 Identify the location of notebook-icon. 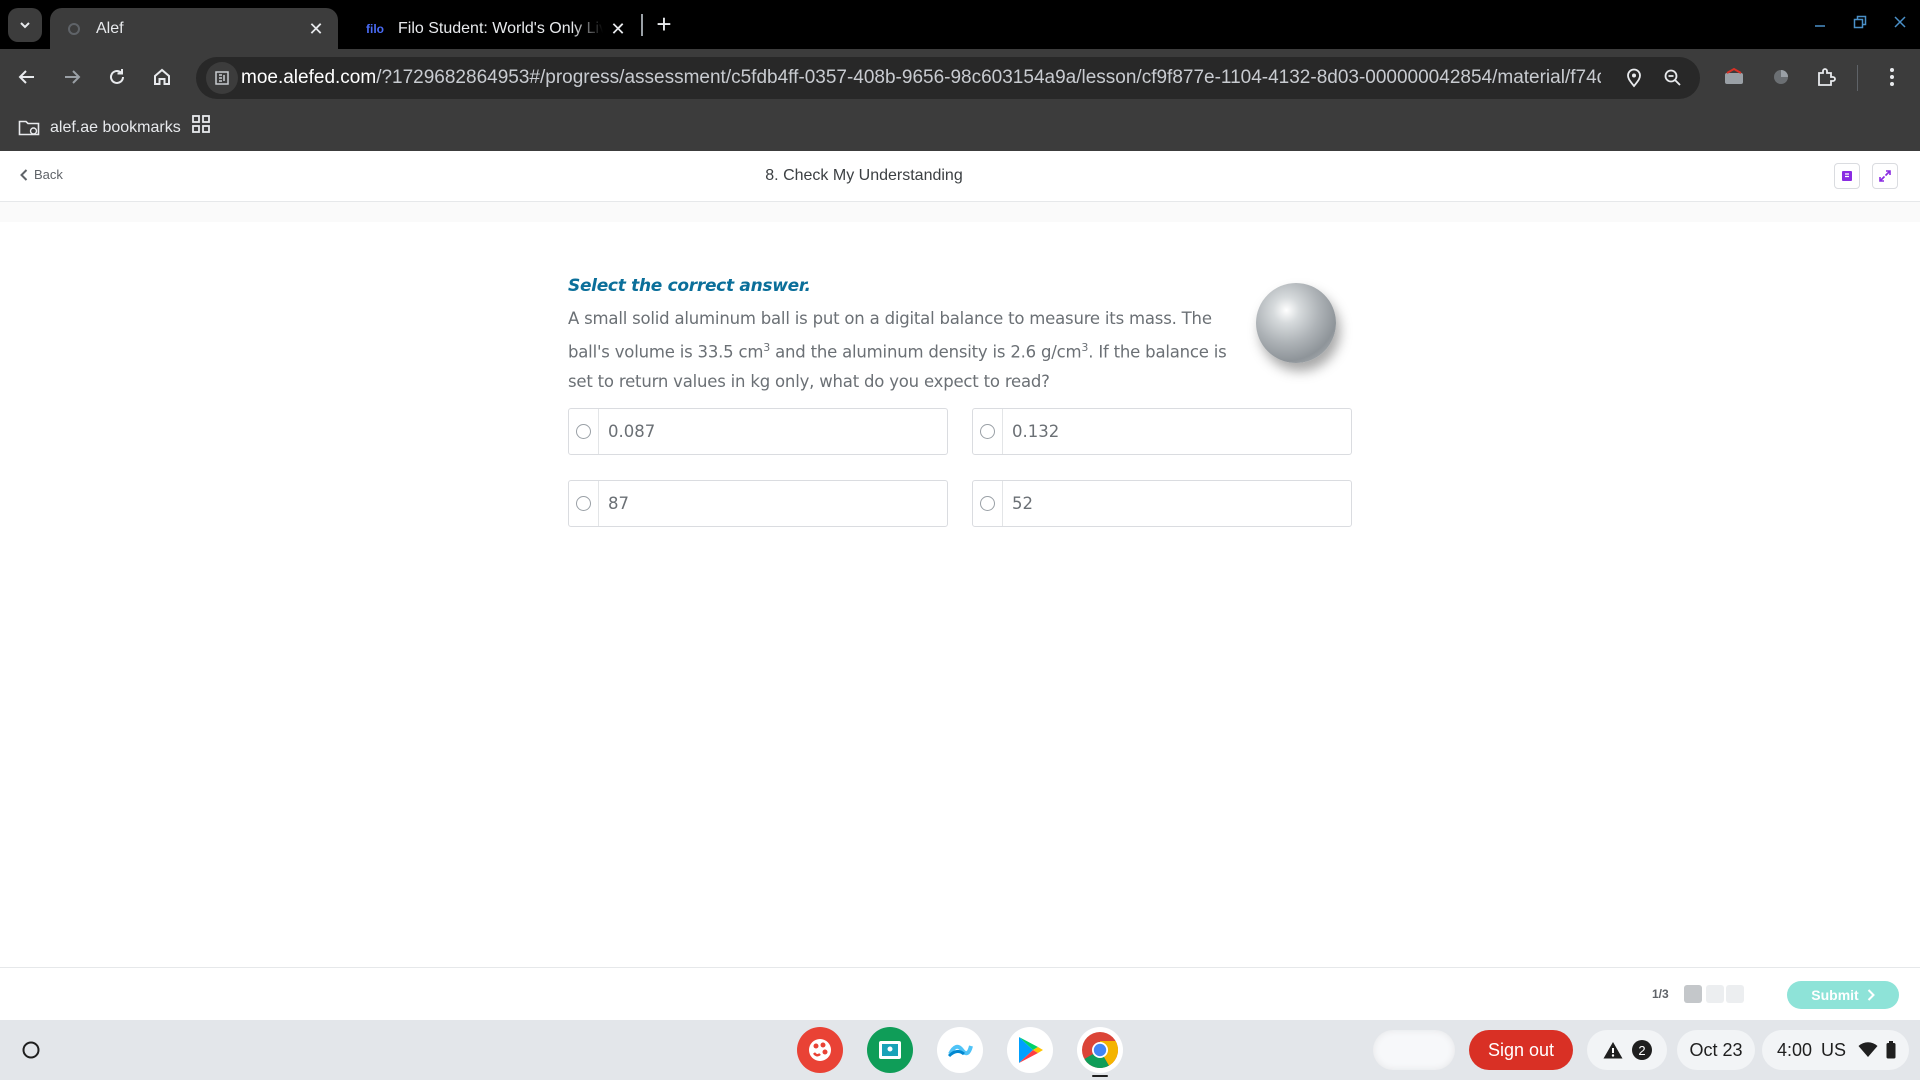
(1847, 176).